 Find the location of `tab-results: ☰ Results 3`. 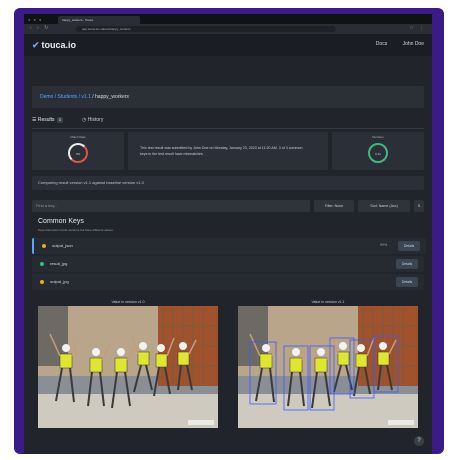

tab-results: ☰ Results 3 is located at coordinates (47, 120).